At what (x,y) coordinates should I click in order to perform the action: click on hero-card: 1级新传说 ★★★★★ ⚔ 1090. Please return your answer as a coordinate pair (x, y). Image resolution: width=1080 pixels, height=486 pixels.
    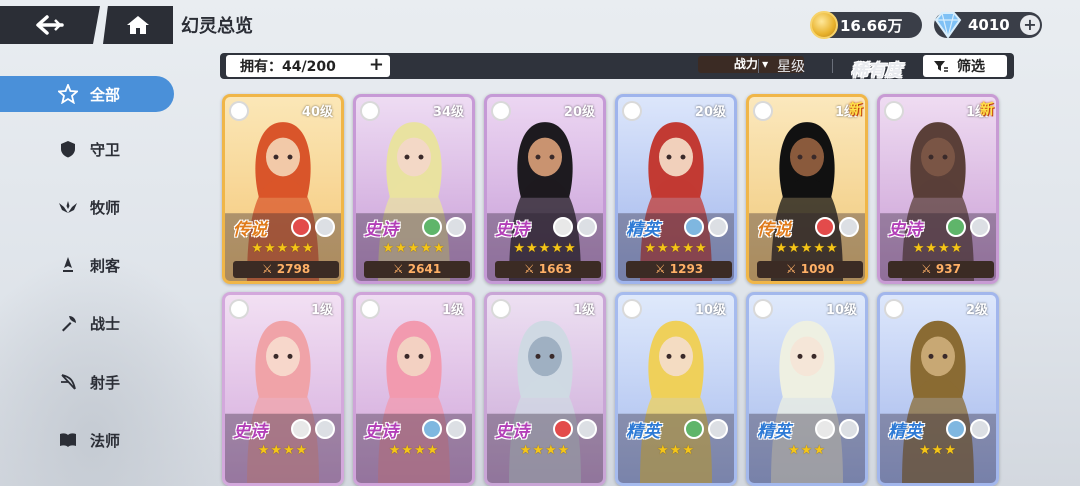
    Looking at the image, I should click on (807, 189).